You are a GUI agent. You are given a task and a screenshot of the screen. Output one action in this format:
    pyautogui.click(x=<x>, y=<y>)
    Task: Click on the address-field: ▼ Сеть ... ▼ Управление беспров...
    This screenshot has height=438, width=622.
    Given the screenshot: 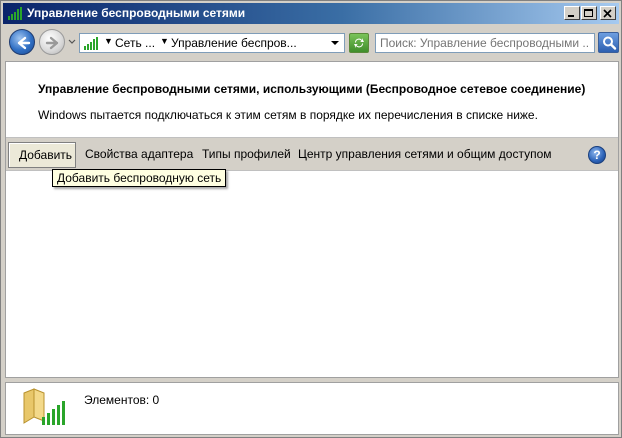 What is the action you would take?
    pyautogui.click(x=212, y=43)
    